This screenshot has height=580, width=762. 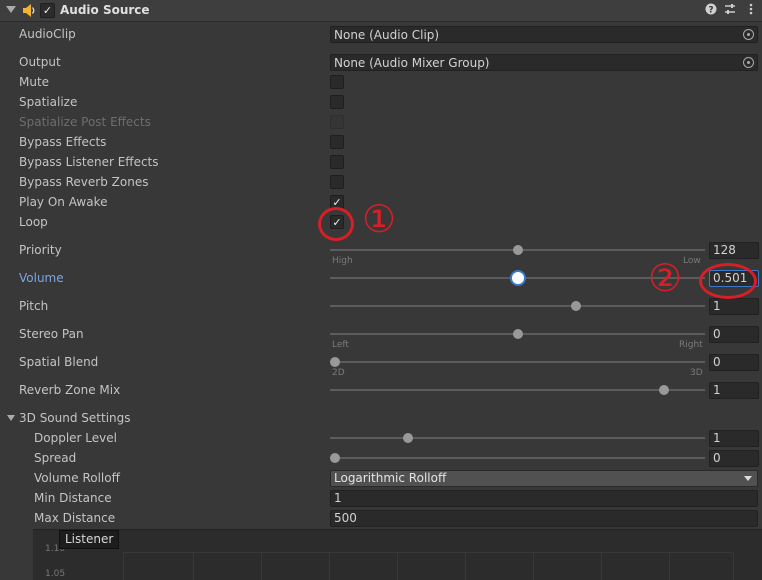 I want to click on doppler-level-slider-handle, so click(x=408, y=438).